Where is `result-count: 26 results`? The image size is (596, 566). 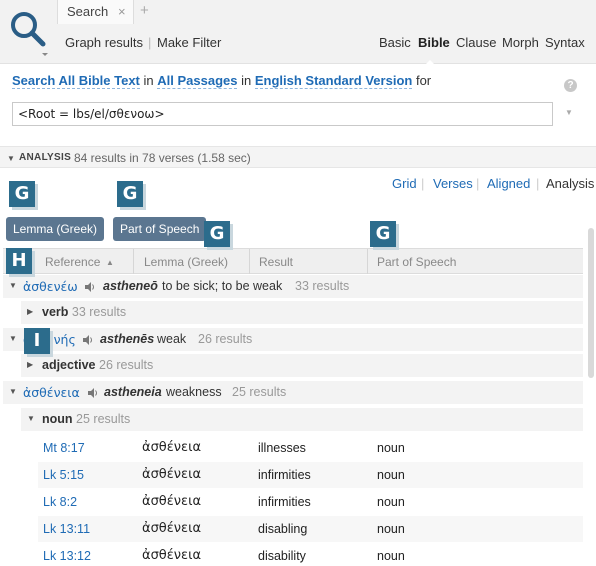 result-count: 26 results is located at coordinates (225, 339).